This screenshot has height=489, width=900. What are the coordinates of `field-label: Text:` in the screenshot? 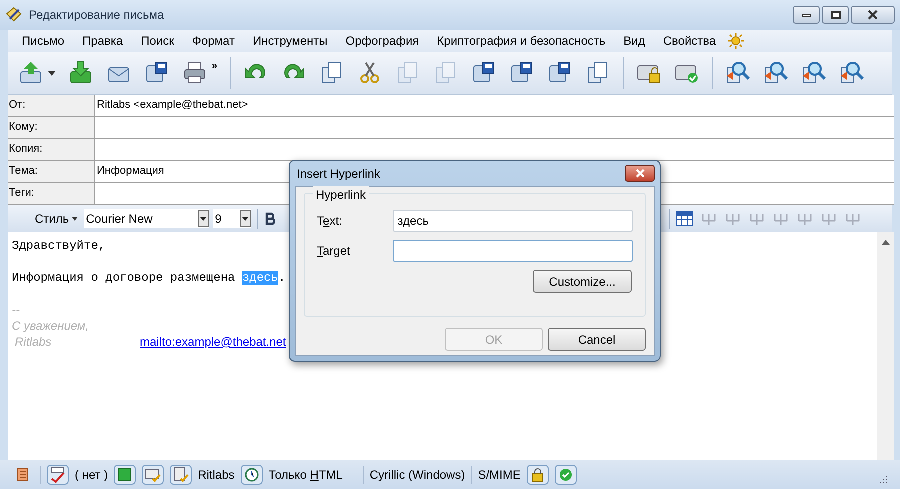 It's located at (329, 221).